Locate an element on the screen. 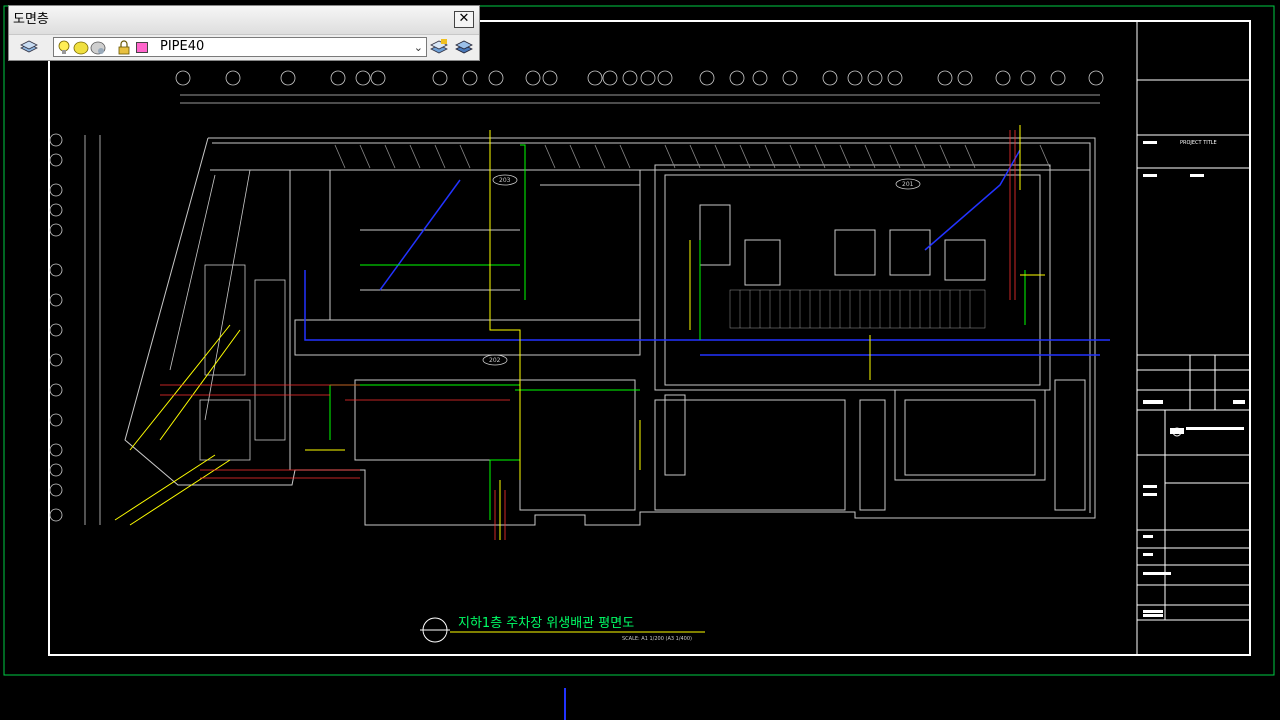 The height and width of the screenshot is (720, 1280). layer-dropdown: PIPE40 ⌄ is located at coordinates (240, 47).